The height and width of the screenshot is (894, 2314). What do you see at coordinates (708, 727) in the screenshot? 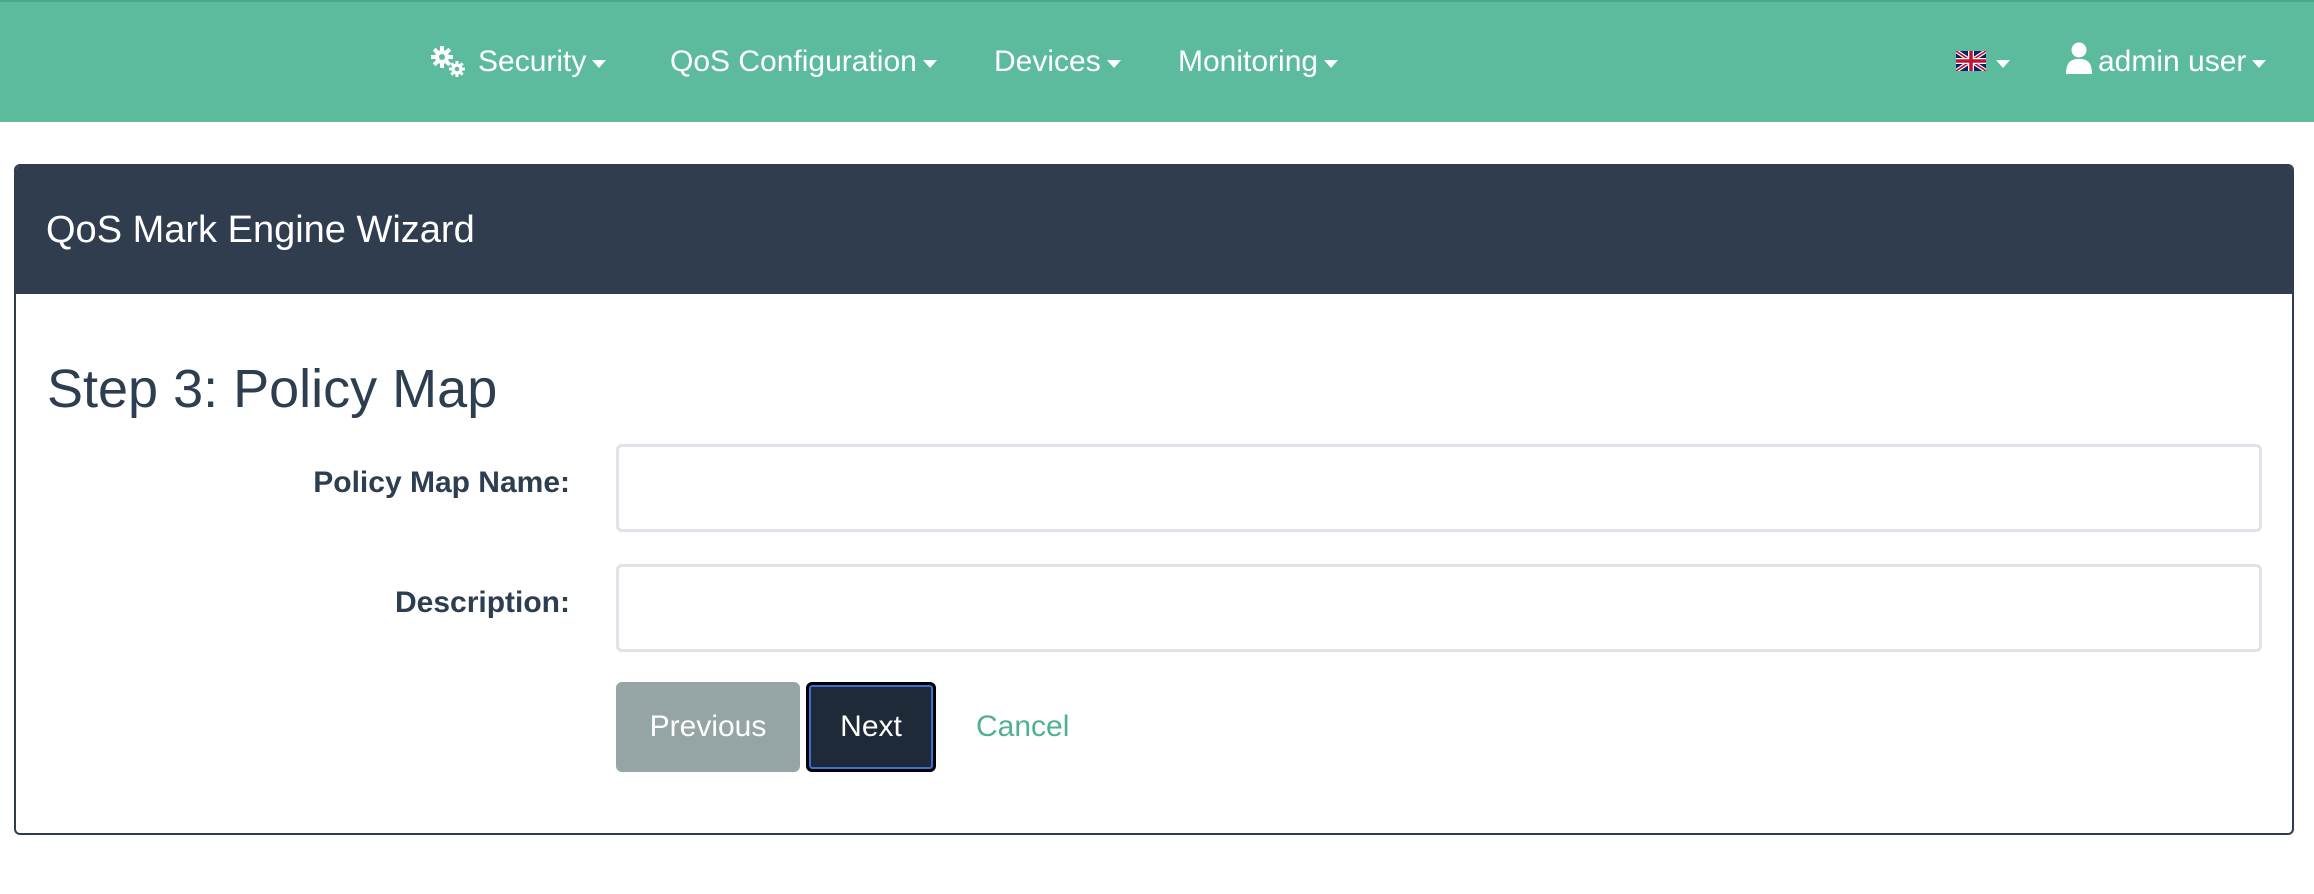
I see `previous-button: Previous` at bounding box center [708, 727].